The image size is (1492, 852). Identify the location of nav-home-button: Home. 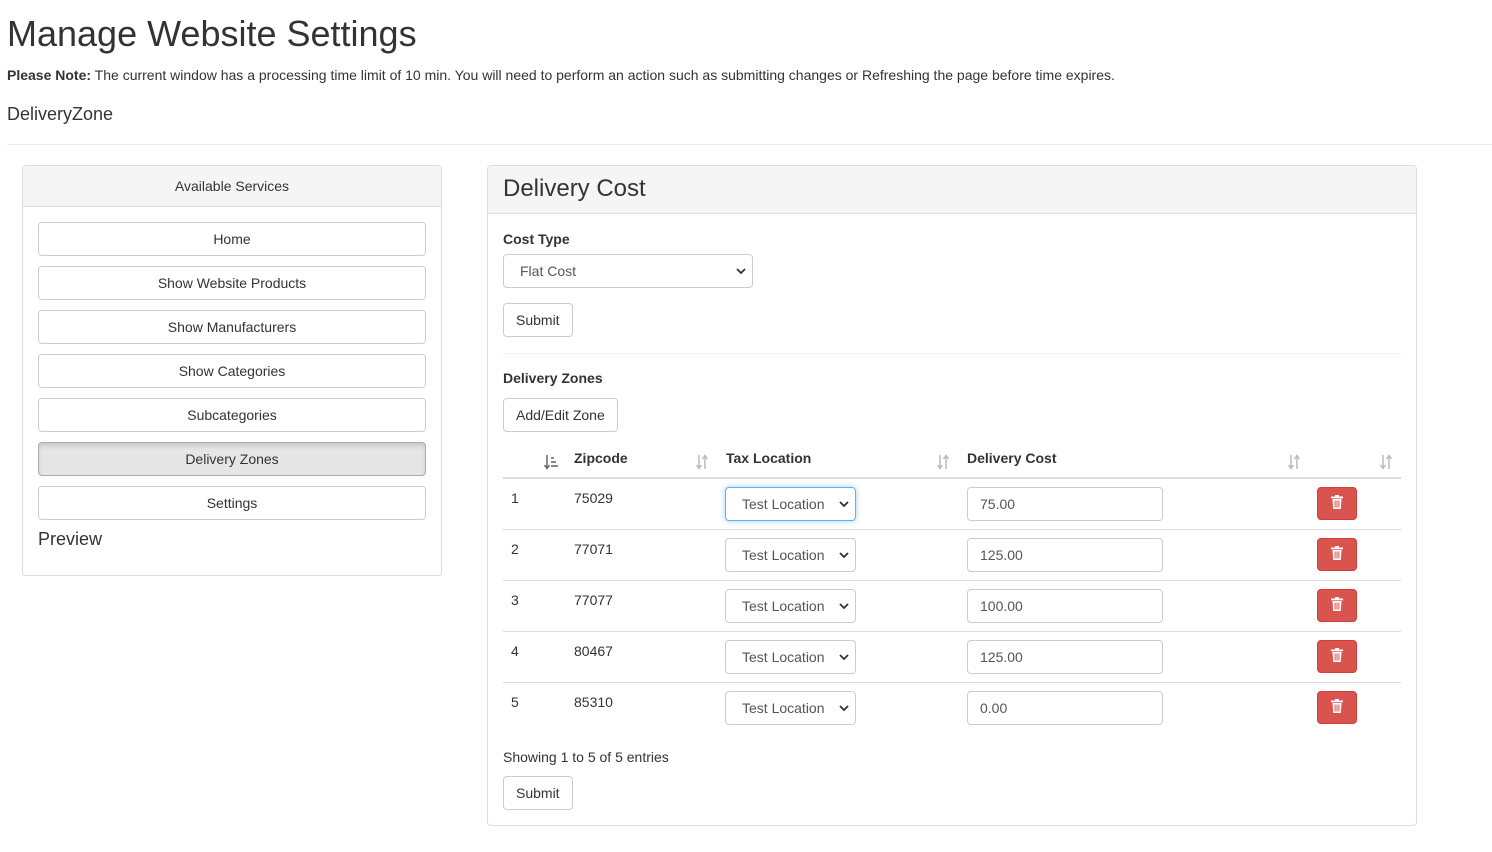
(232, 239).